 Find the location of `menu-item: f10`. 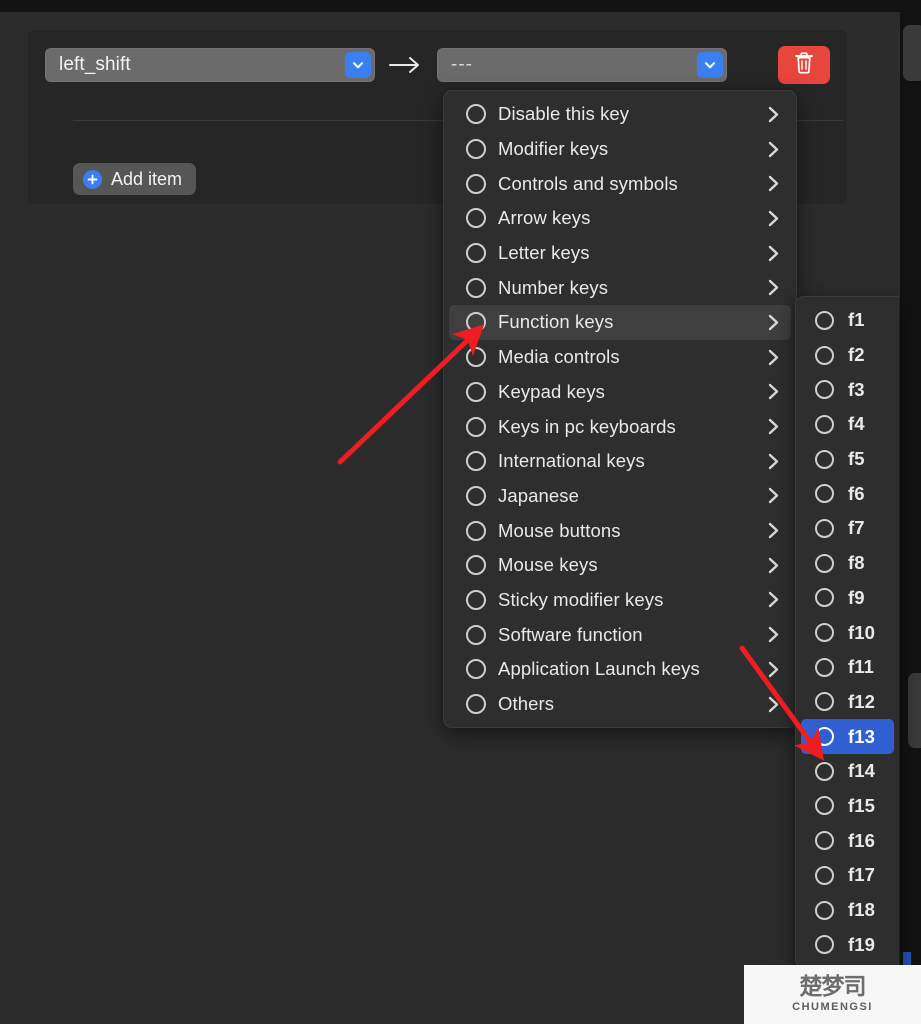

menu-item: f10 is located at coordinates (847, 632).